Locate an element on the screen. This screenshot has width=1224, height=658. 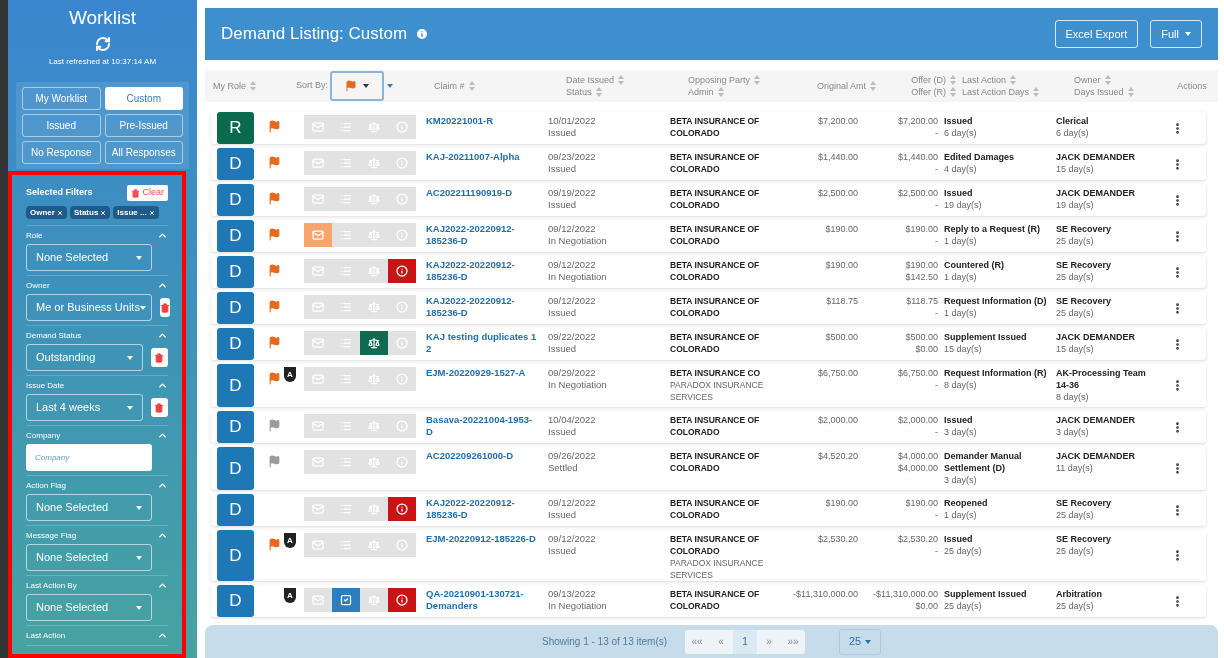
sort-by-dropdown is located at coordinates (357, 86).